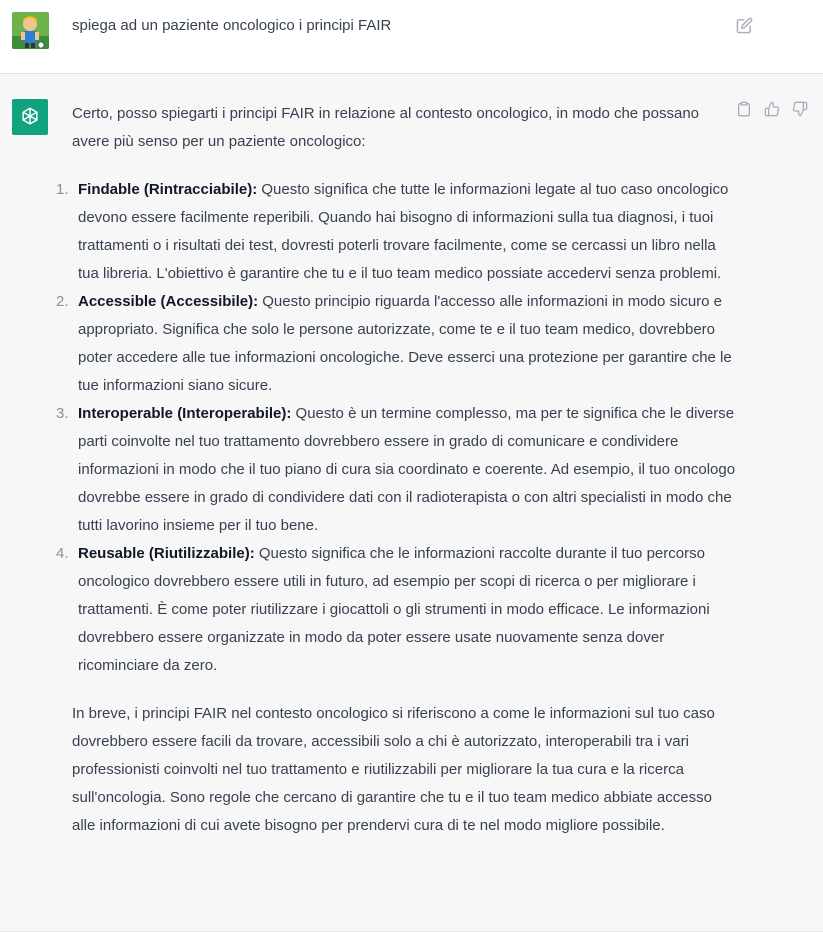  Describe the element at coordinates (773, 110) in the screenshot. I see `thumbs-up-icon` at that location.